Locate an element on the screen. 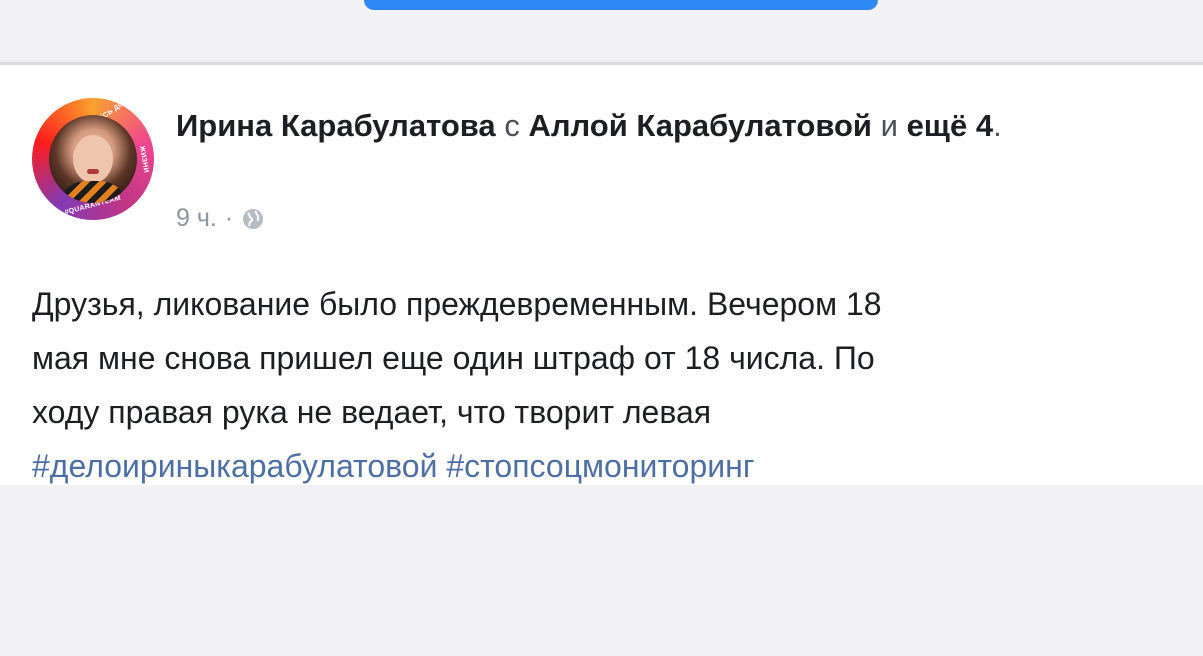  top-action-button is located at coordinates (621, 5).